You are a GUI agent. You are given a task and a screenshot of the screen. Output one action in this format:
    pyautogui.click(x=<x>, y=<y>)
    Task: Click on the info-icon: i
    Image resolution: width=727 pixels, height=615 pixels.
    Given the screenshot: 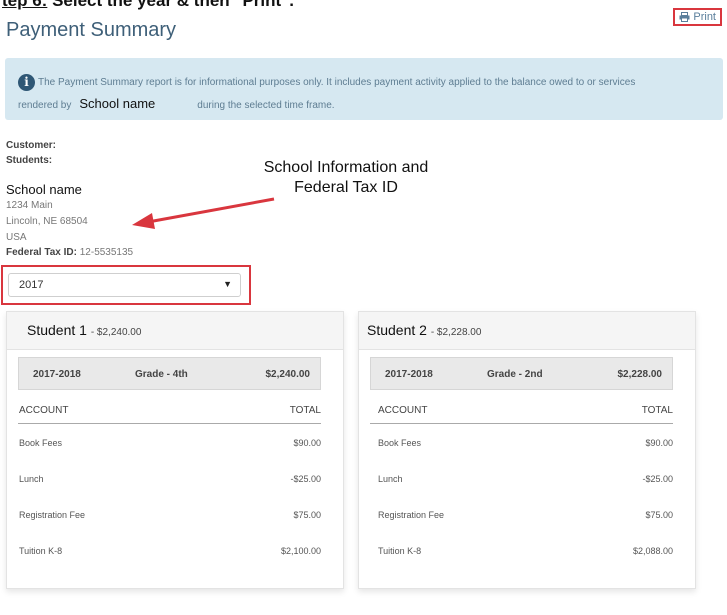 What is the action you would take?
    pyautogui.click(x=26, y=82)
    